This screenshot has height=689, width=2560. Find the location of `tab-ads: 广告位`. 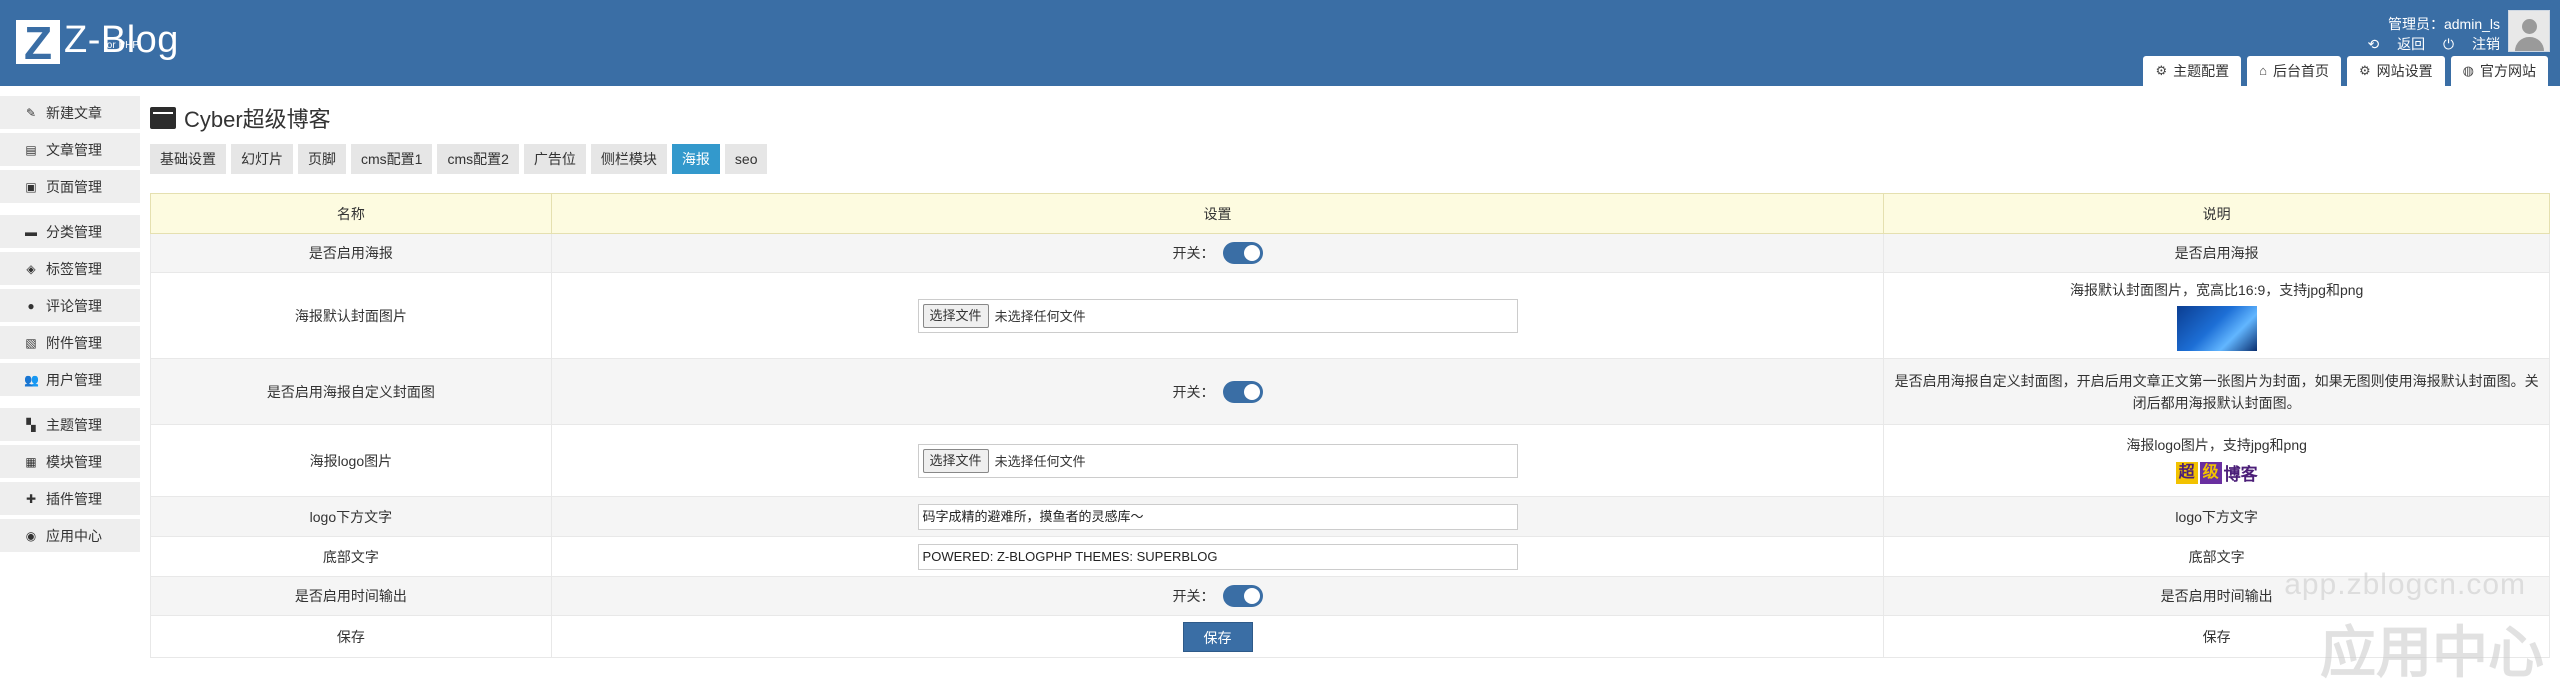

tab-ads: 广告位 is located at coordinates (555, 159).